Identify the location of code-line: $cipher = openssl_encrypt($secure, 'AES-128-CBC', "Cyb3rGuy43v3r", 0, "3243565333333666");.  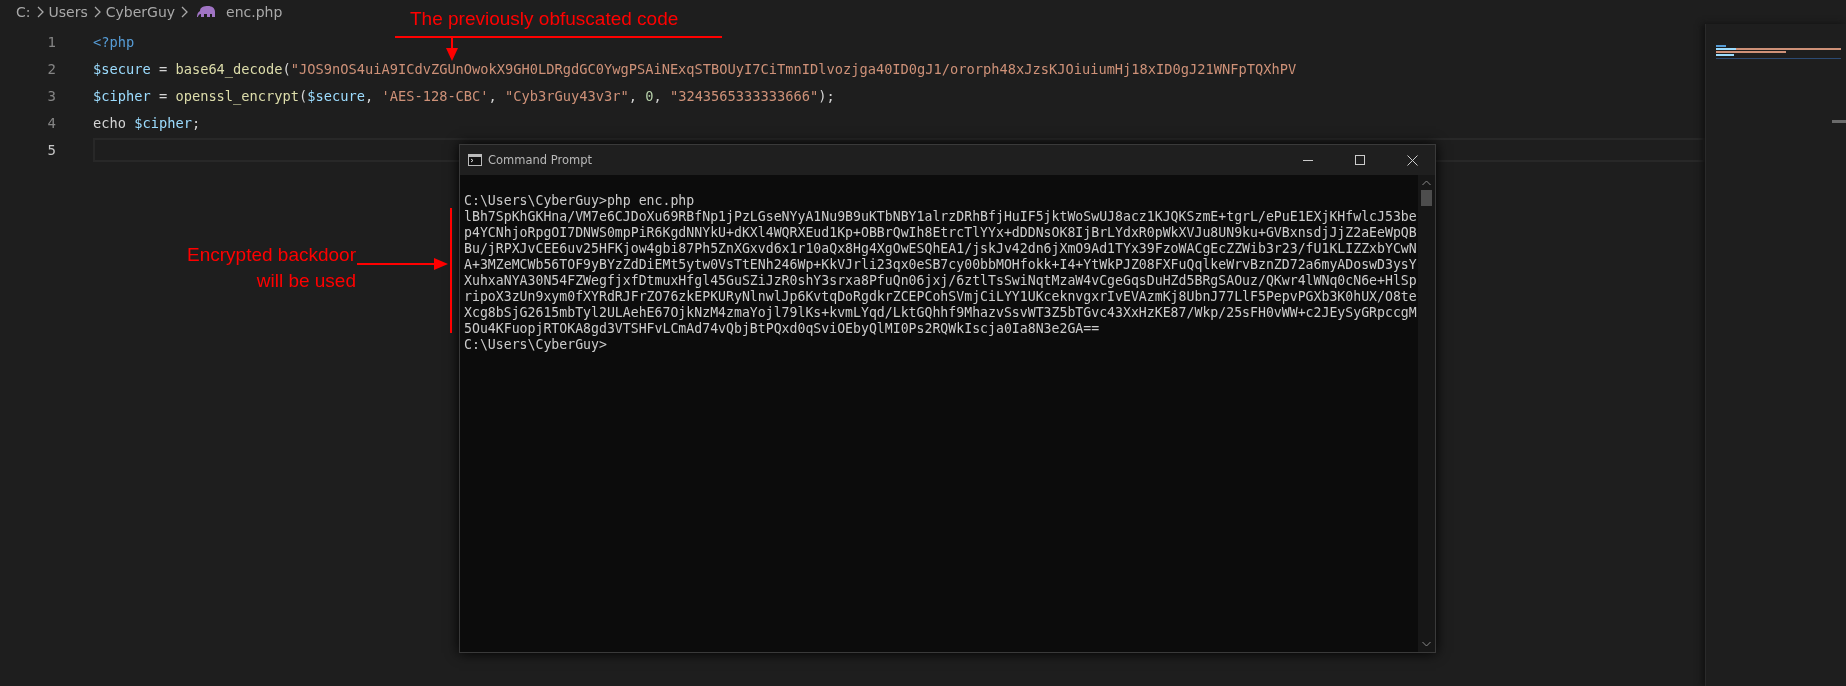
(464, 96).